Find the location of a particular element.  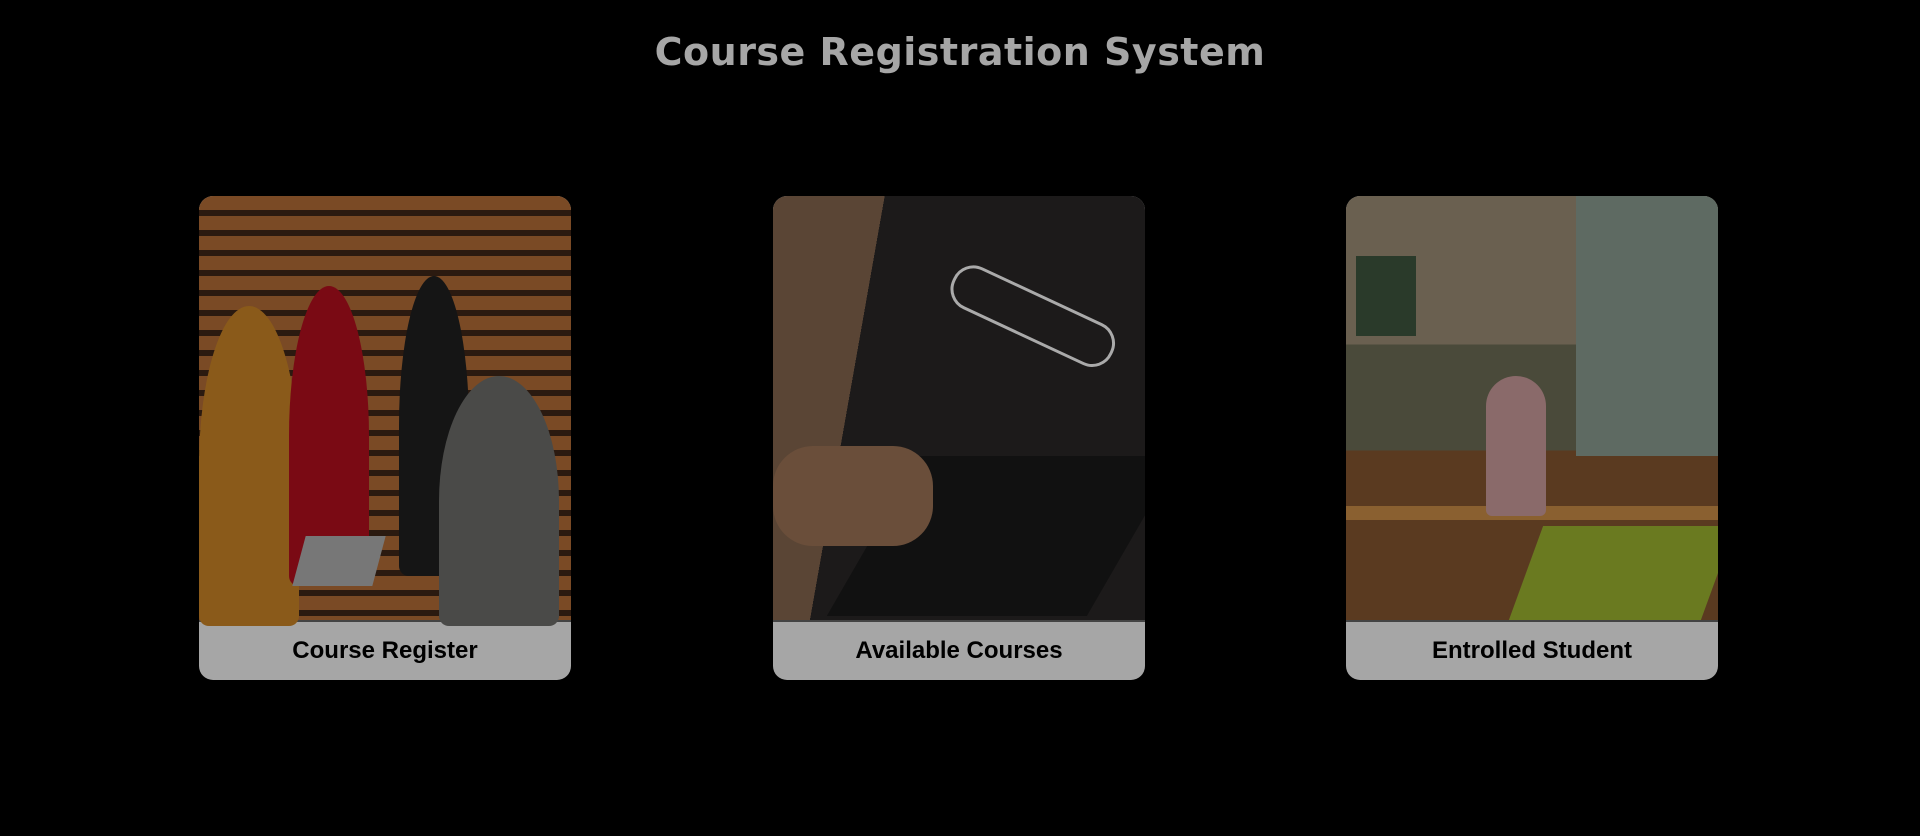

enrolled-student-card: Entrolled Student is located at coordinates (1532, 438).